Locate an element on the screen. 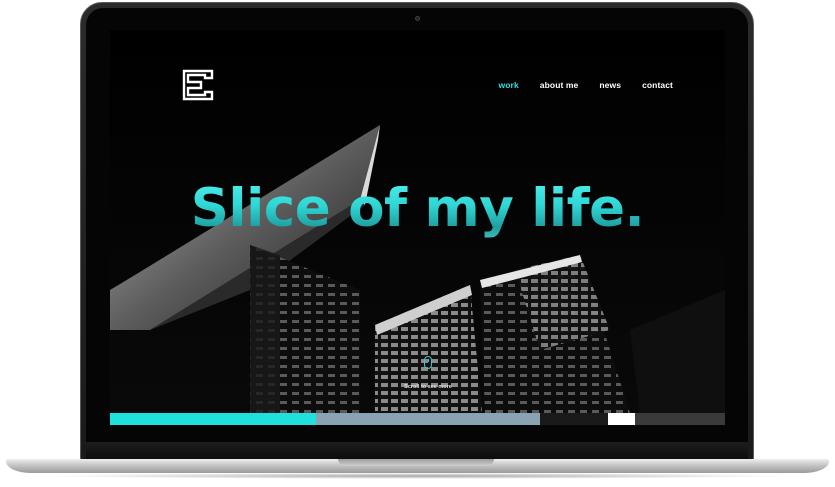  strip-segment-cyan is located at coordinates (213, 419).